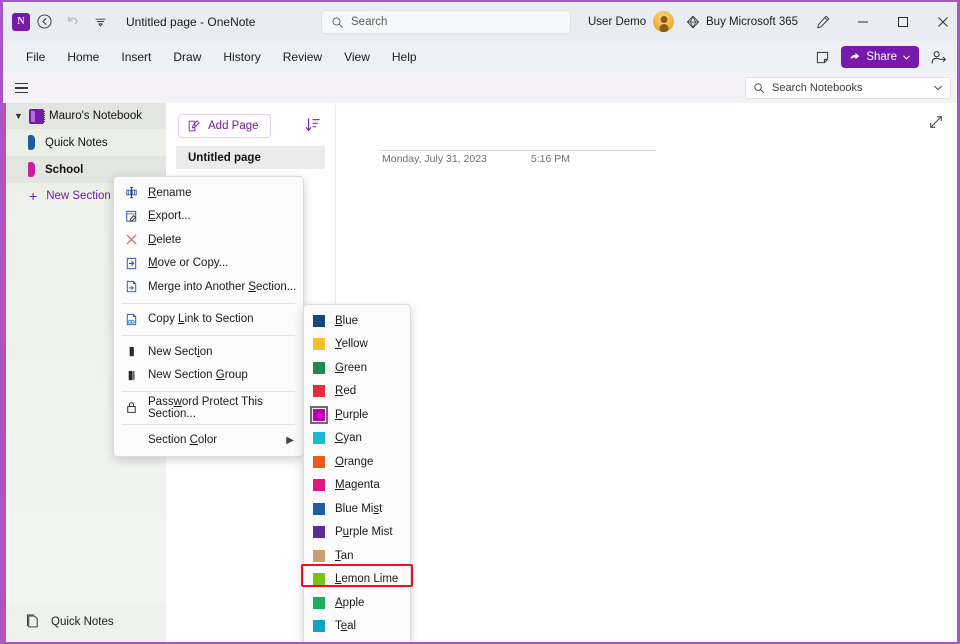  Describe the element at coordinates (903, 21) in the screenshot. I see `maximize-button` at that location.